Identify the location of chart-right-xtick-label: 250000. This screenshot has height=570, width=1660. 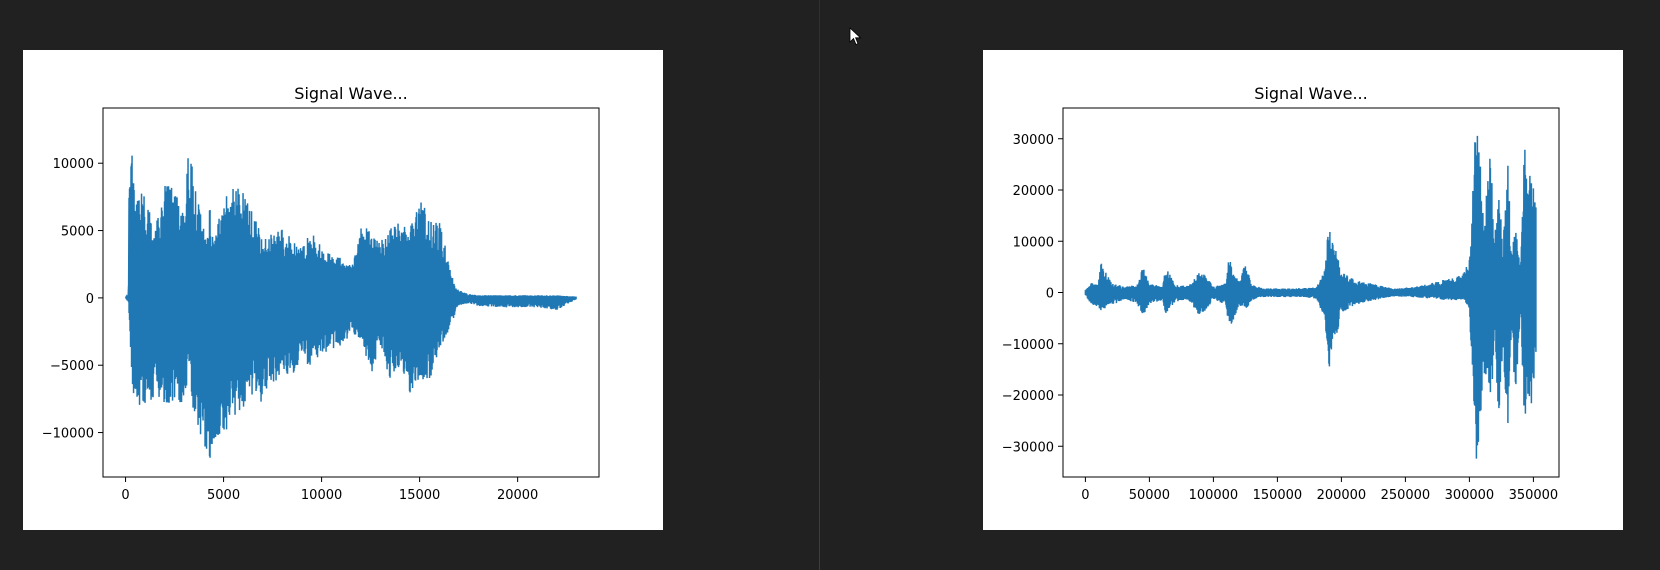
(1406, 495).